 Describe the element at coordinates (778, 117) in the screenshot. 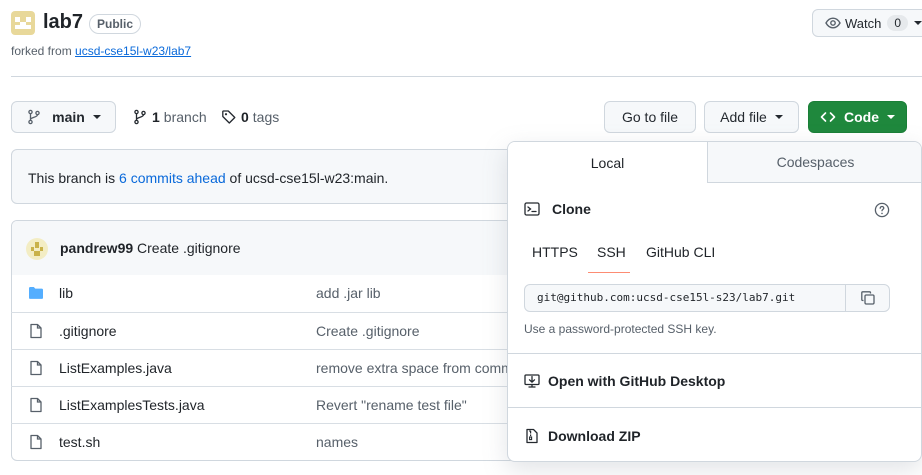

I see `add-file-caret-icon` at that location.